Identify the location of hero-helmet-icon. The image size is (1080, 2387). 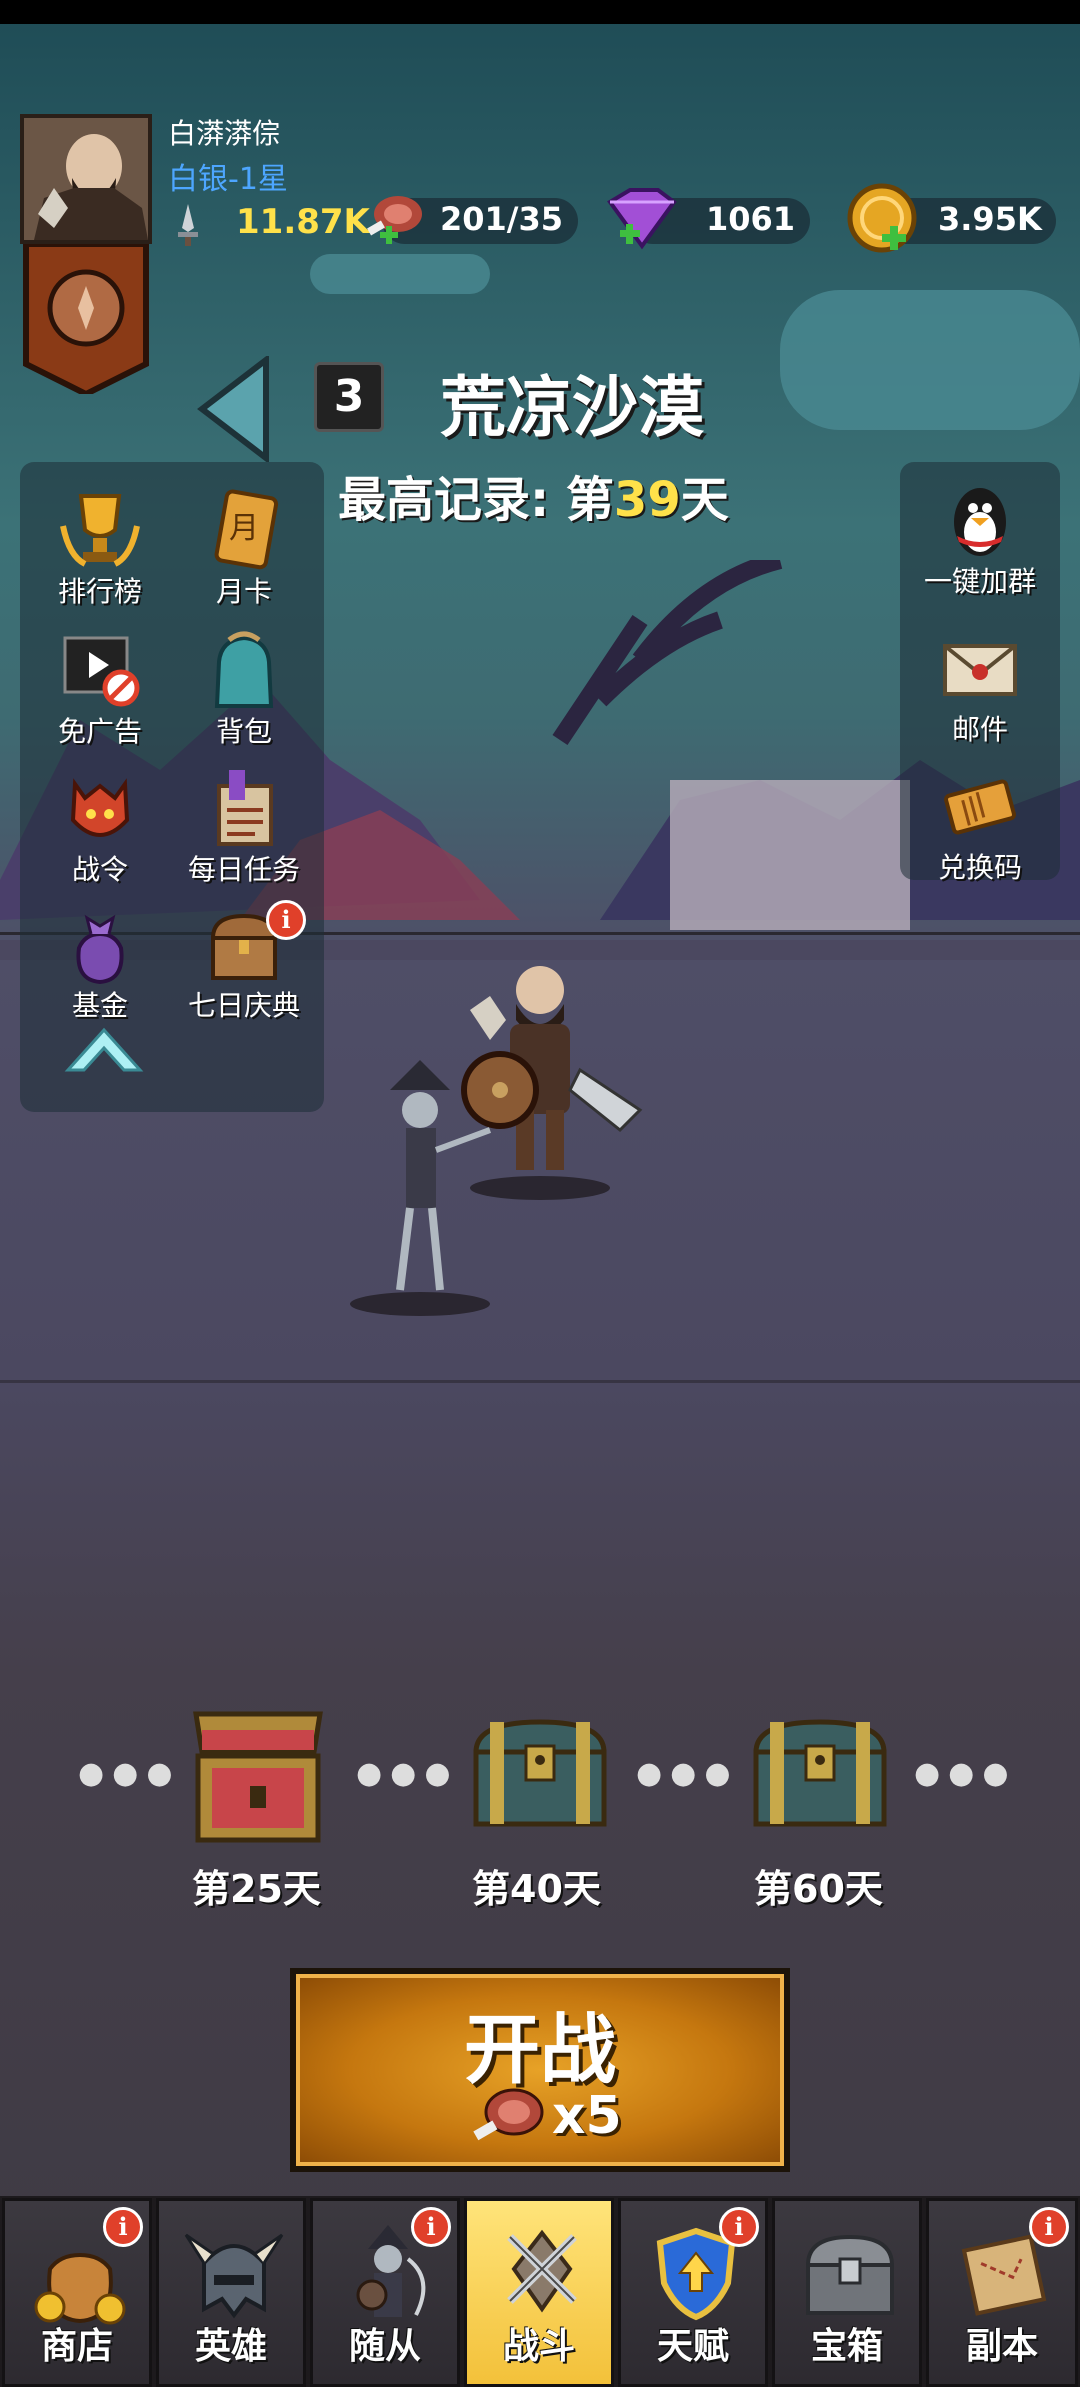
(234, 2276).